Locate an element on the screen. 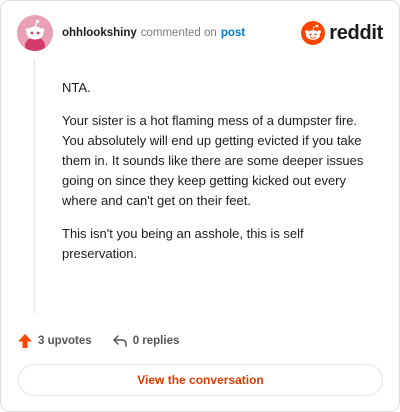  comment-header: ohhlookshiny commented on post reddit is located at coordinates (200, 33).